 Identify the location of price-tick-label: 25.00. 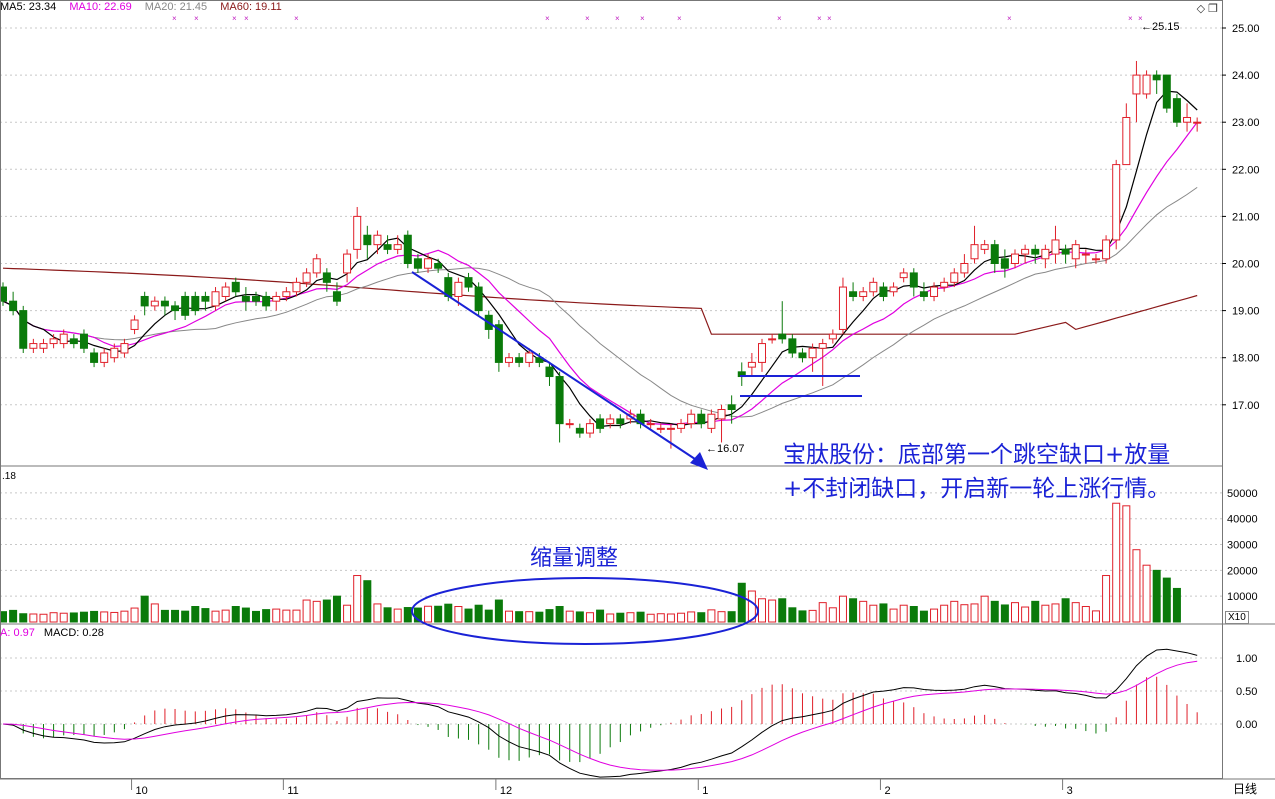
(1246, 29).